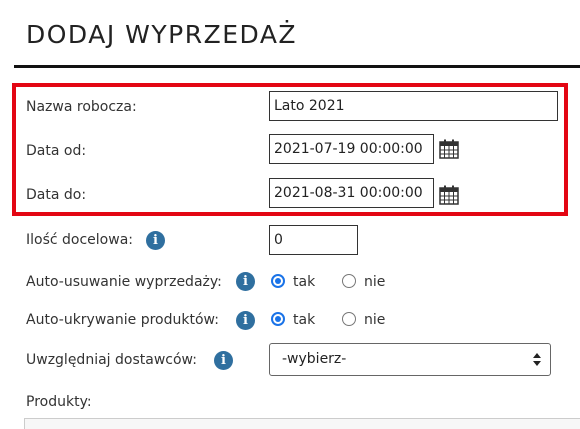  What do you see at coordinates (537, 359) in the screenshot?
I see `chevron-up-down-icon` at bounding box center [537, 359].